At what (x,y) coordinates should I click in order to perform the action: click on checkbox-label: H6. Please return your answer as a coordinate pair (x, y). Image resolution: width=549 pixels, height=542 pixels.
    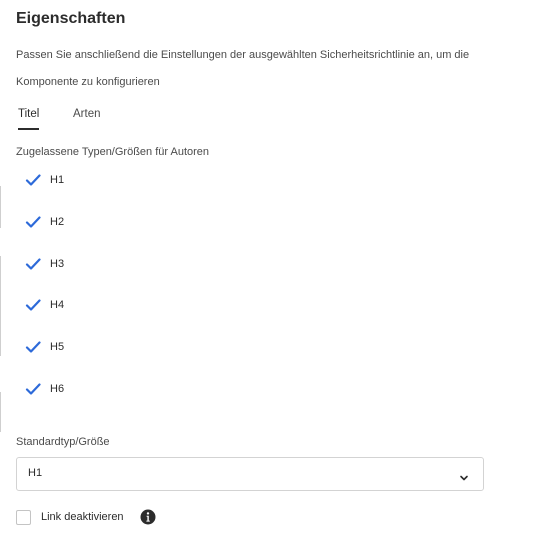
    Looking at the image, I should click on (57, 389).